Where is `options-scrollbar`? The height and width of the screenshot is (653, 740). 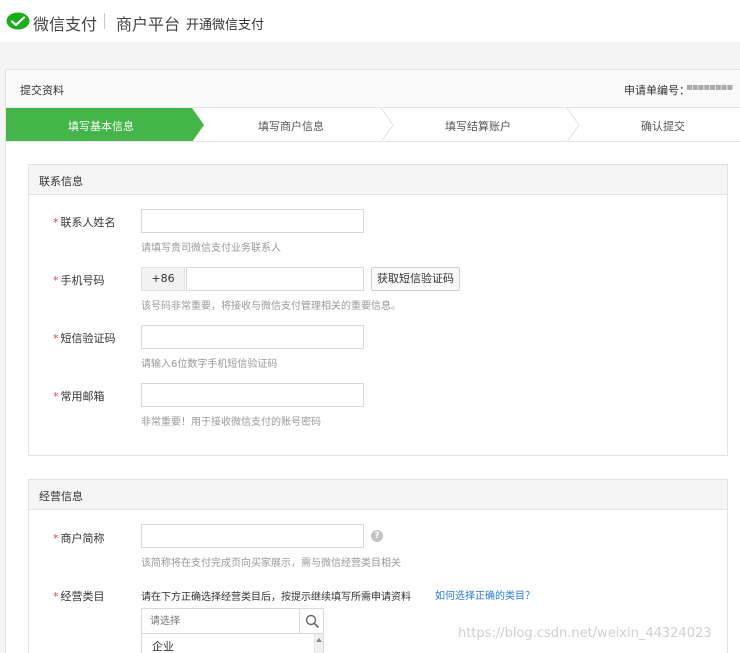
options-scrollbar is located at coordinates (318, 643).